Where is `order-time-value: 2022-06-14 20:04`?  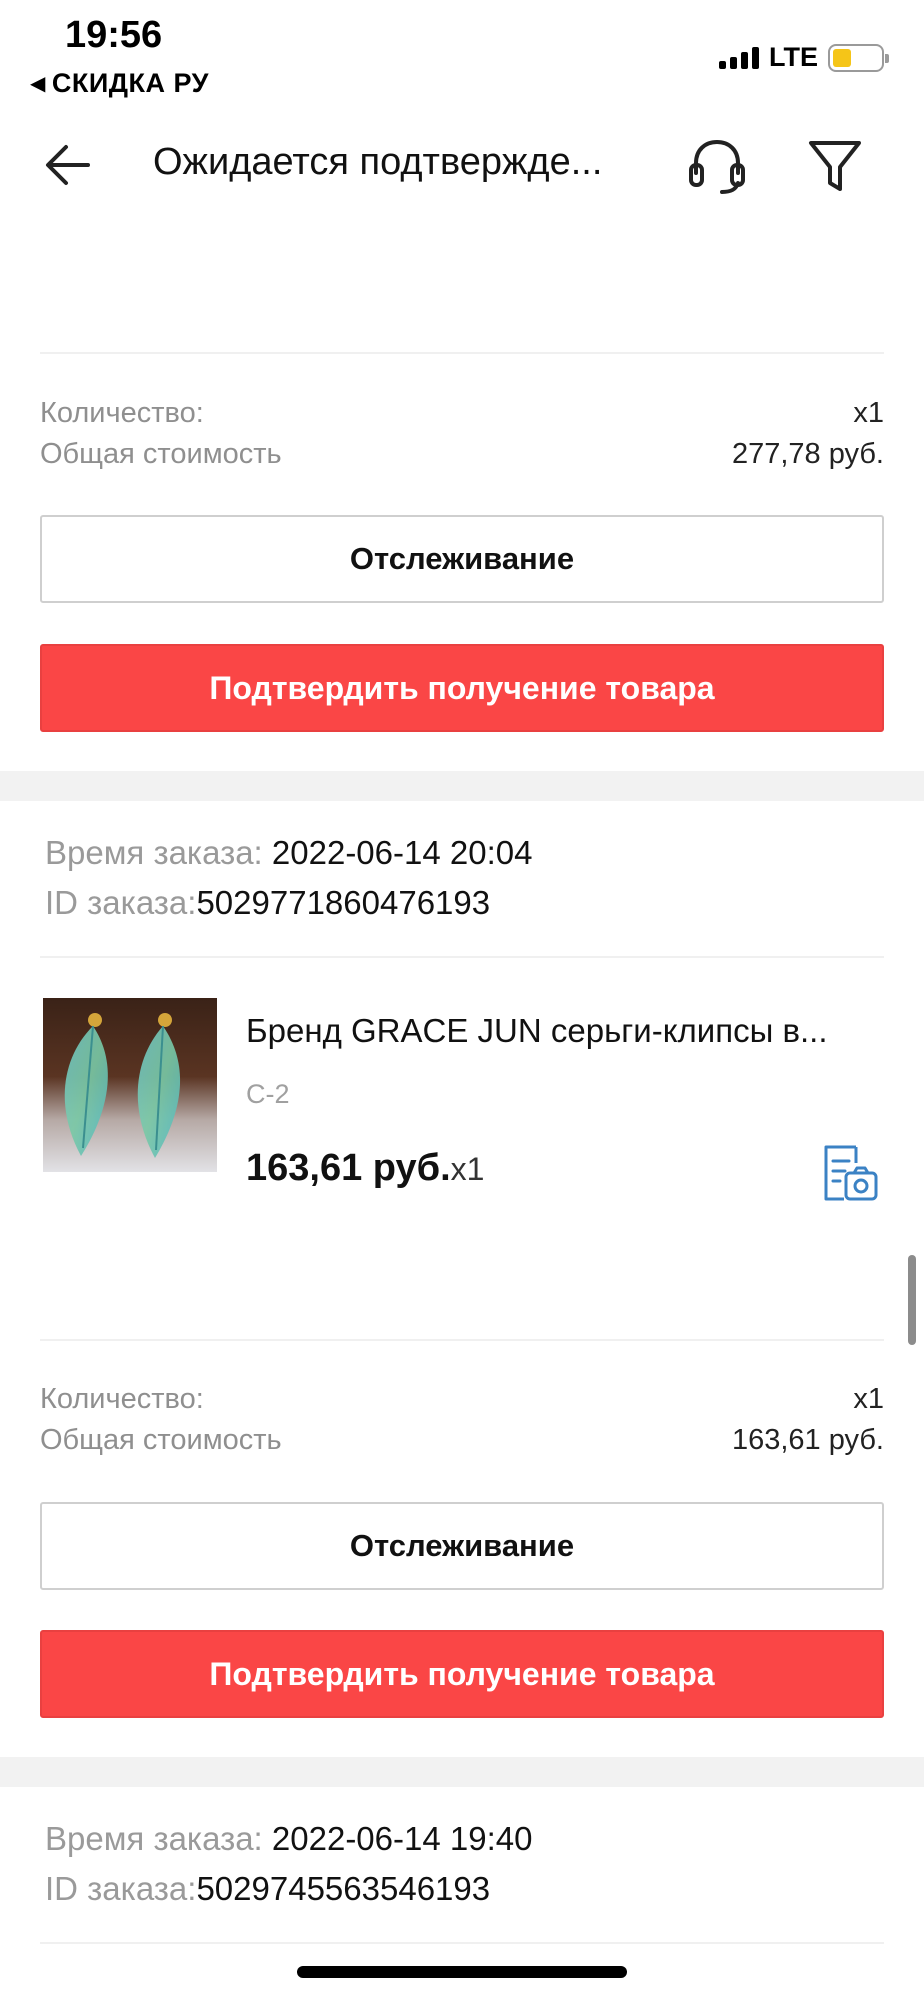 order-time-value: 2022-06-14 20:04 is located at coordinates (402, 852).